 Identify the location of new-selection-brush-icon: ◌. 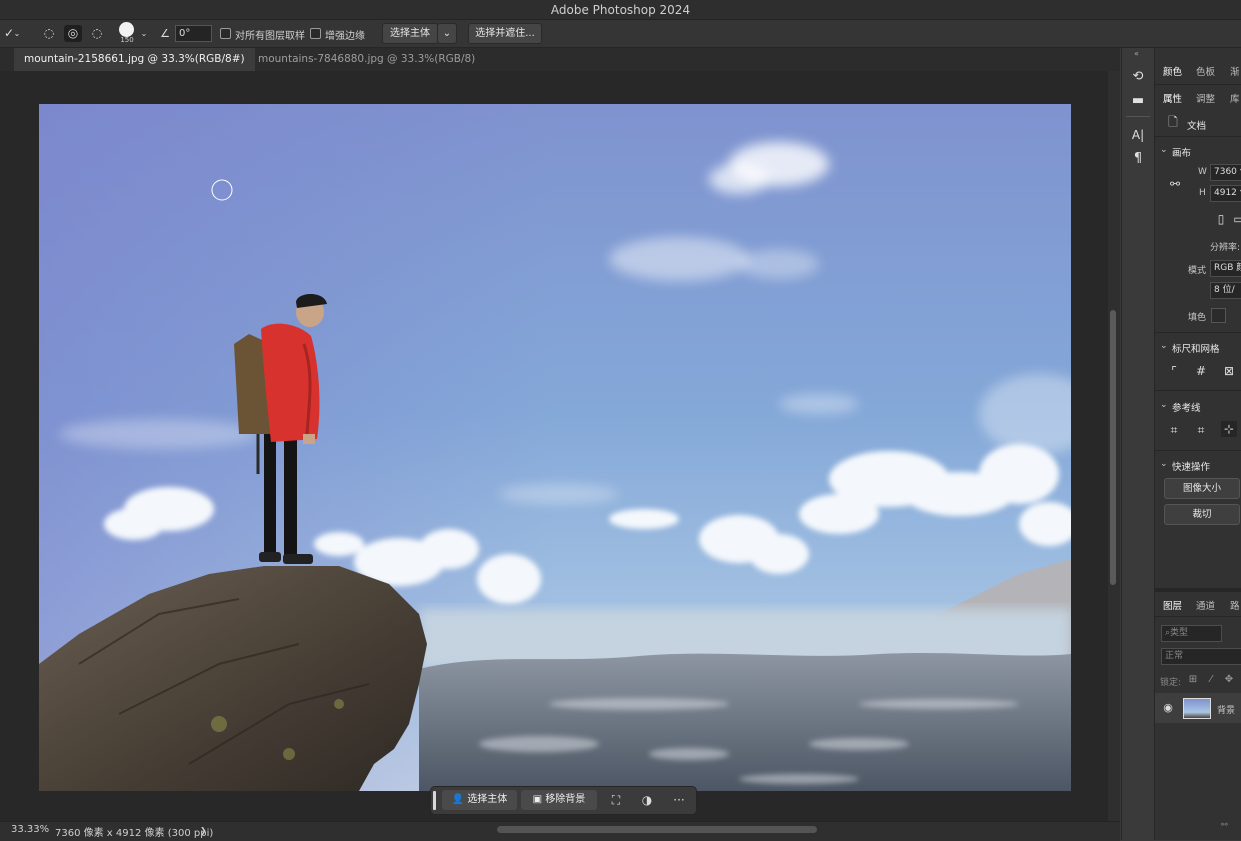
(49, 33).